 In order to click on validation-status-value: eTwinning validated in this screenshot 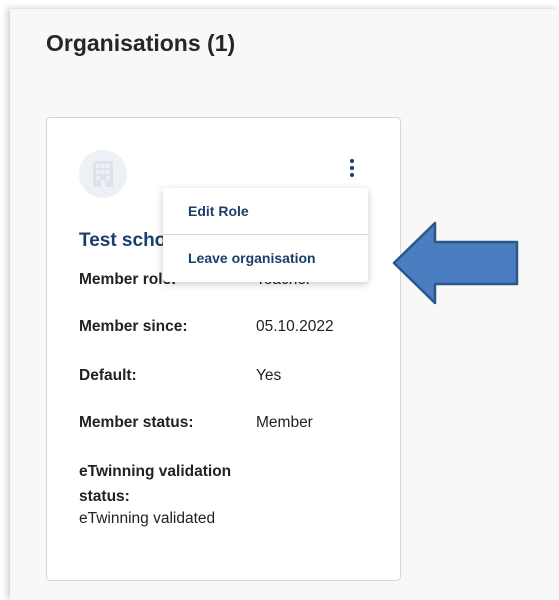, I will do `click(147, 518)`.